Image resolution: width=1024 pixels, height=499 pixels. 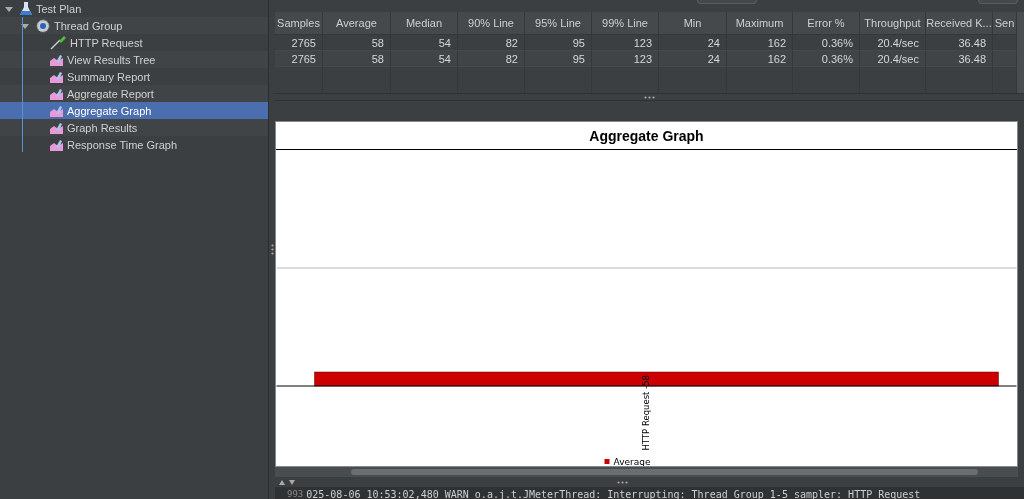 I want to click on column-header: Error %, so click(x=826, y=23).